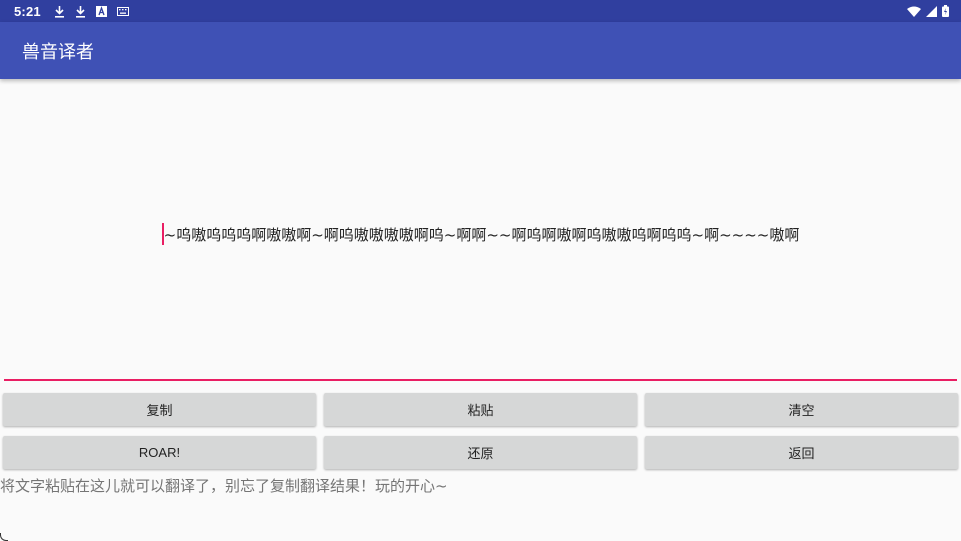 The height and width of the screenshot is (541, 961). I want to click on battery-icon, so click(945, 11).